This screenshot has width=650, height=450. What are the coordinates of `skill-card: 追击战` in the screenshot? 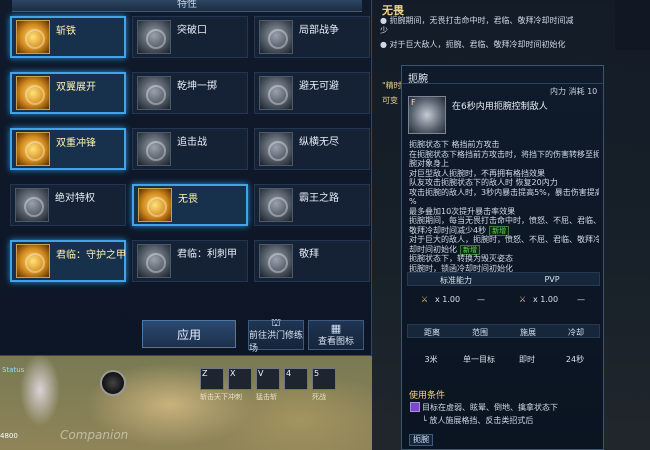 It's located at (190, 149).